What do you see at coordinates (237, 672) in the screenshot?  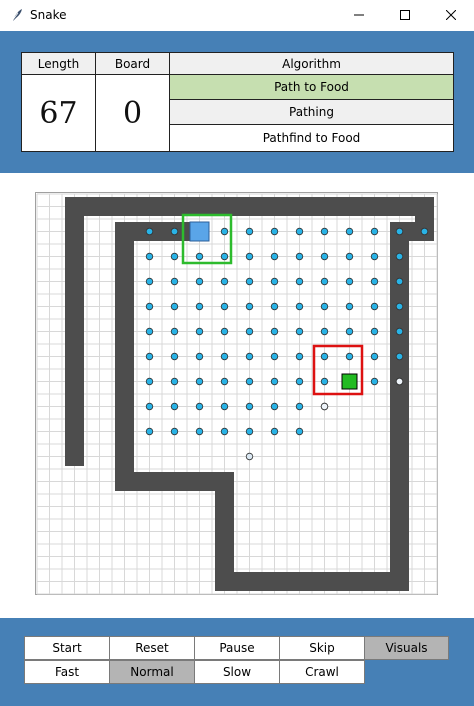 I see `slow-button: Slow` at bounding box center [237, 672].